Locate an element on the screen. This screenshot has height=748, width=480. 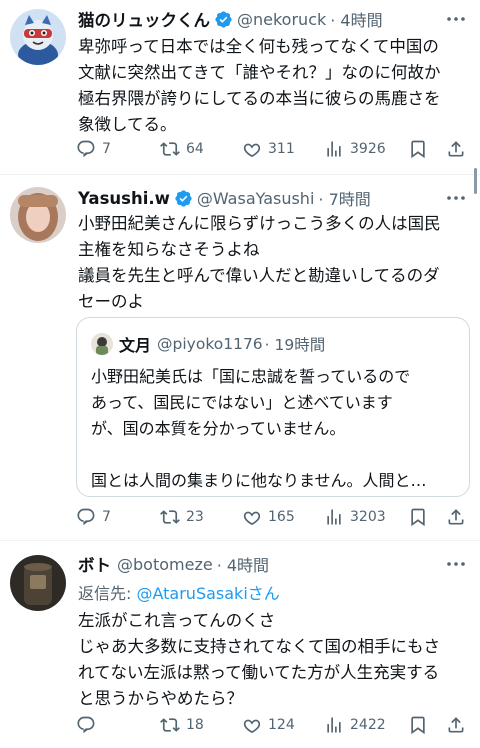
reply-button is located at coordinates (89, 725).